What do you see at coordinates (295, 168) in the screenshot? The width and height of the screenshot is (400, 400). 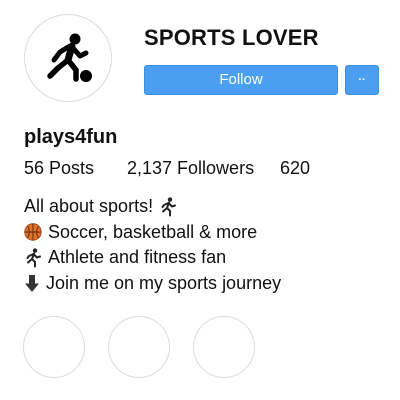 I see `following-count: 620` at bounding box center [295, 168].